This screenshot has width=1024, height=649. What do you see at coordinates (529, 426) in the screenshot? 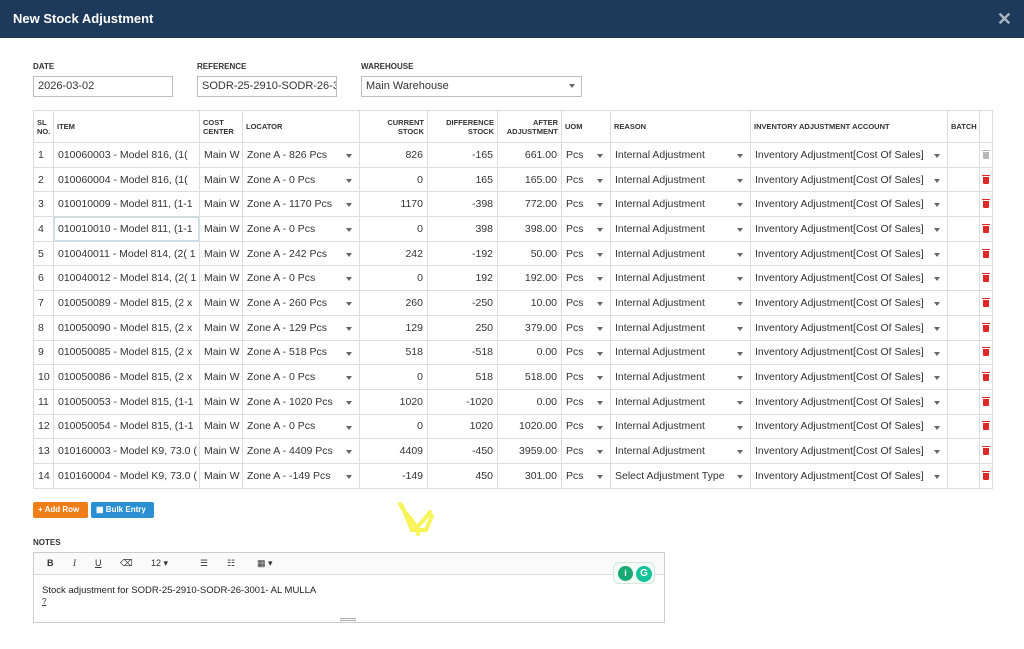
I see `after-adjustment-input: 1020.00` at bounding box center [529, 426].